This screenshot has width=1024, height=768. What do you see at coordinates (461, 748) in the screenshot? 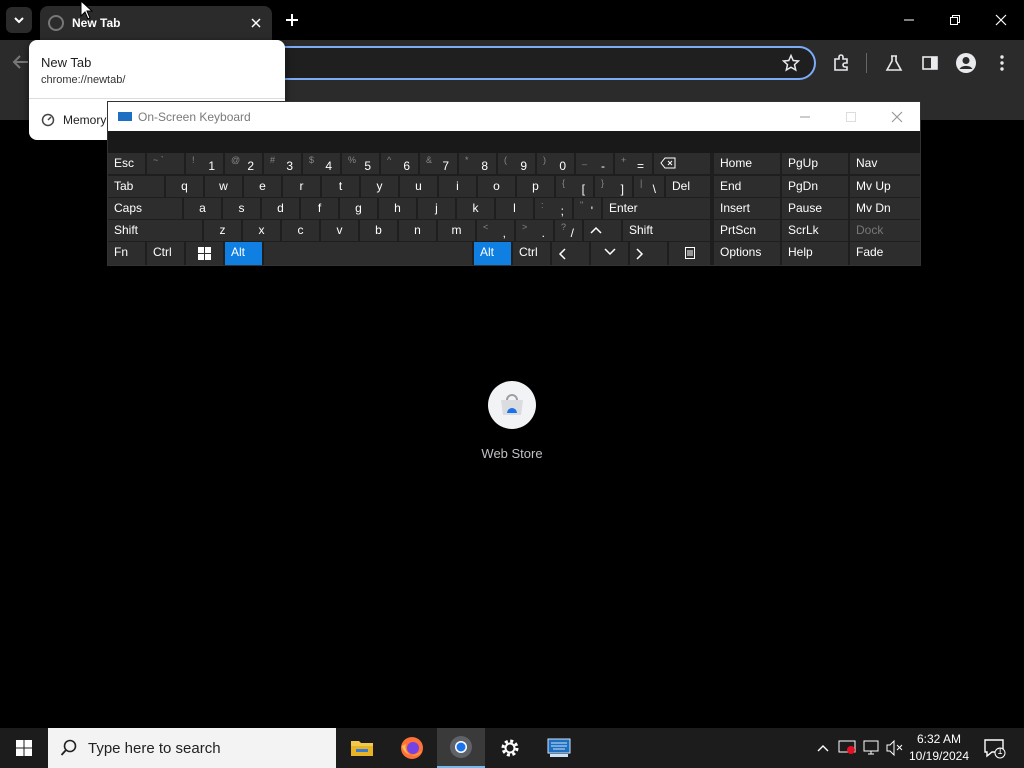
I see `taskbar-chrome` at bounding box center [461, 748].